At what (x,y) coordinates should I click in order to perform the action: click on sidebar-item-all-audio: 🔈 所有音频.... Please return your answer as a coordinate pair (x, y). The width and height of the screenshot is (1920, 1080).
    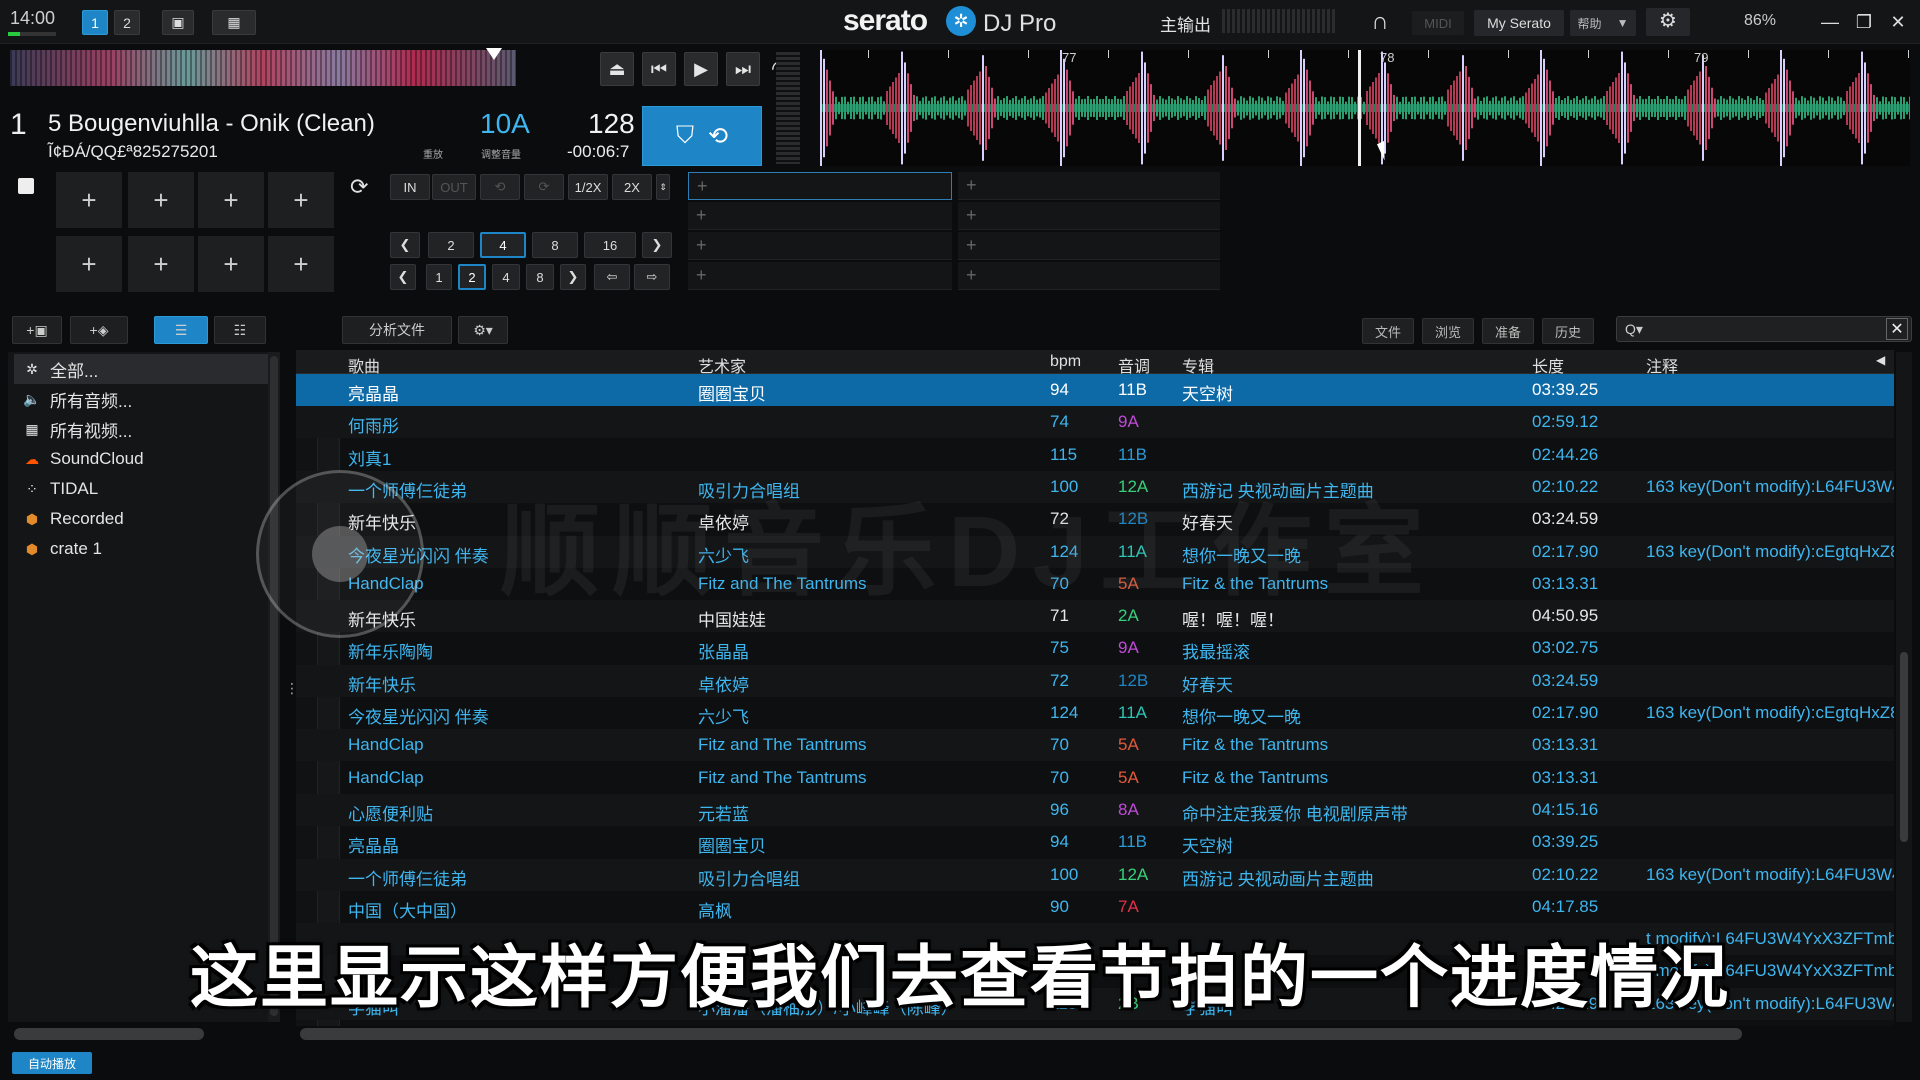
    Looking at the image, I should click on (141, 399).